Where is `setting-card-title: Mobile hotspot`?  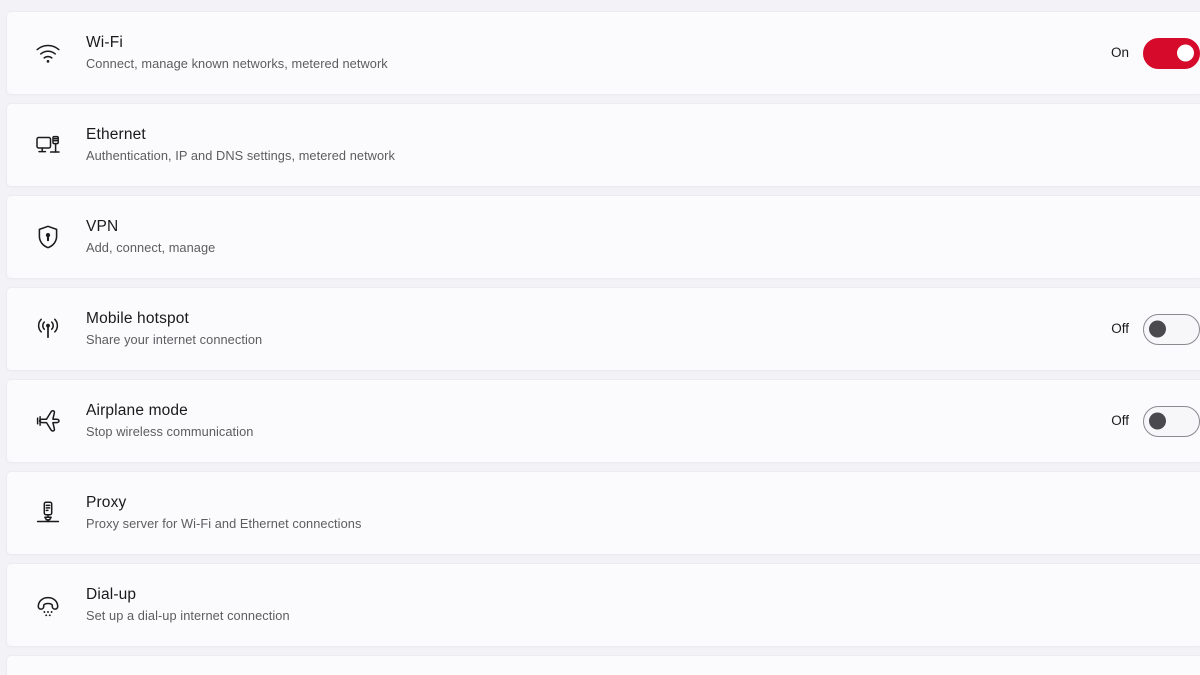 setting-card-title: Mobile hotspot is located at coordinates (137, 318).